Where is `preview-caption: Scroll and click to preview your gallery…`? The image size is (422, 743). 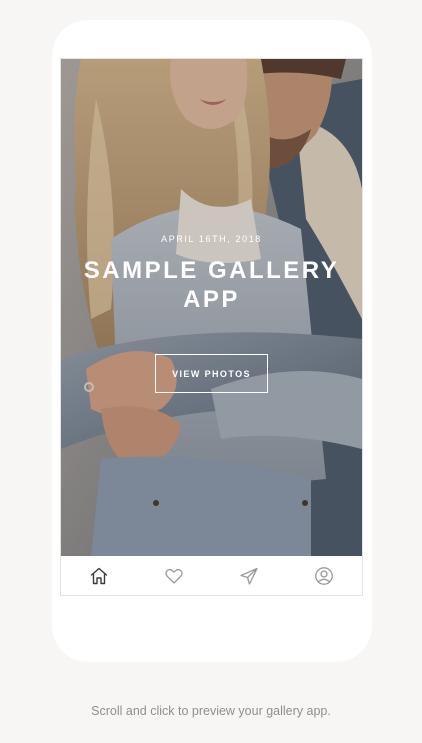 preview-caption: Scroll and click to preview your gallery… is located at coordinates (211, 711).